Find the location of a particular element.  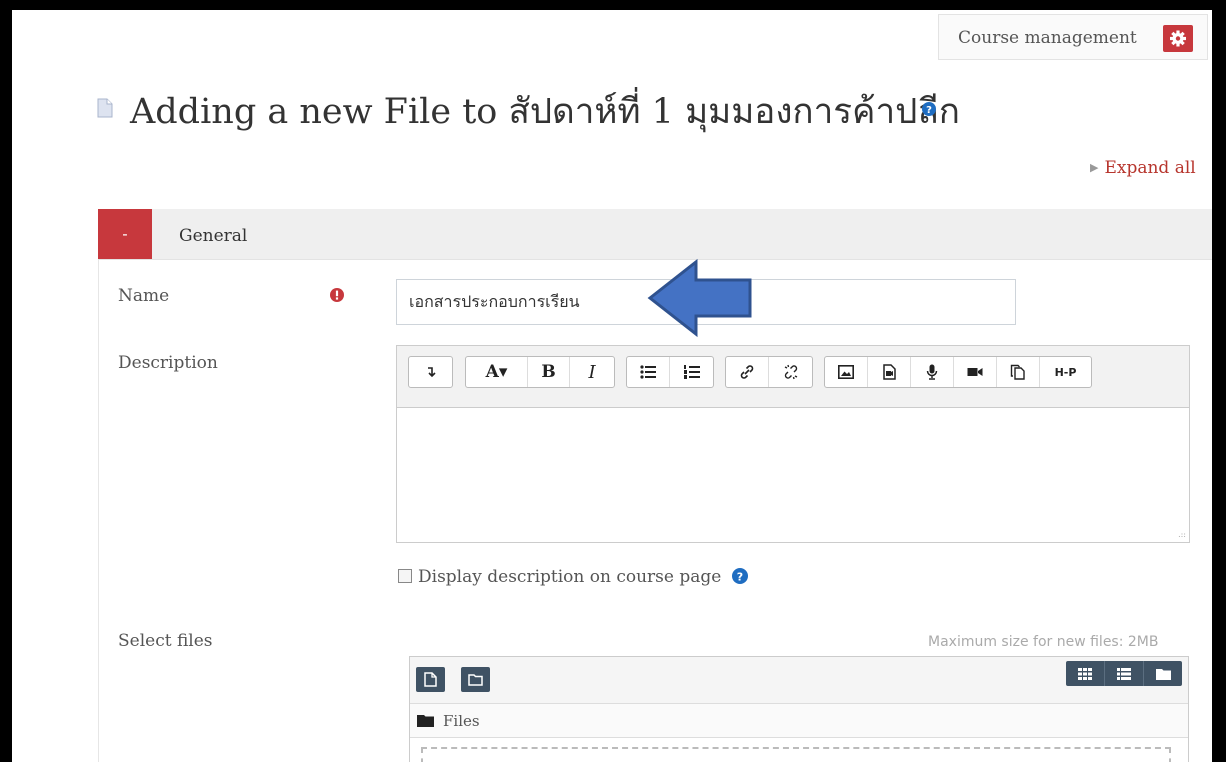

toolbar-group-links is located at coordinates (769, 372).